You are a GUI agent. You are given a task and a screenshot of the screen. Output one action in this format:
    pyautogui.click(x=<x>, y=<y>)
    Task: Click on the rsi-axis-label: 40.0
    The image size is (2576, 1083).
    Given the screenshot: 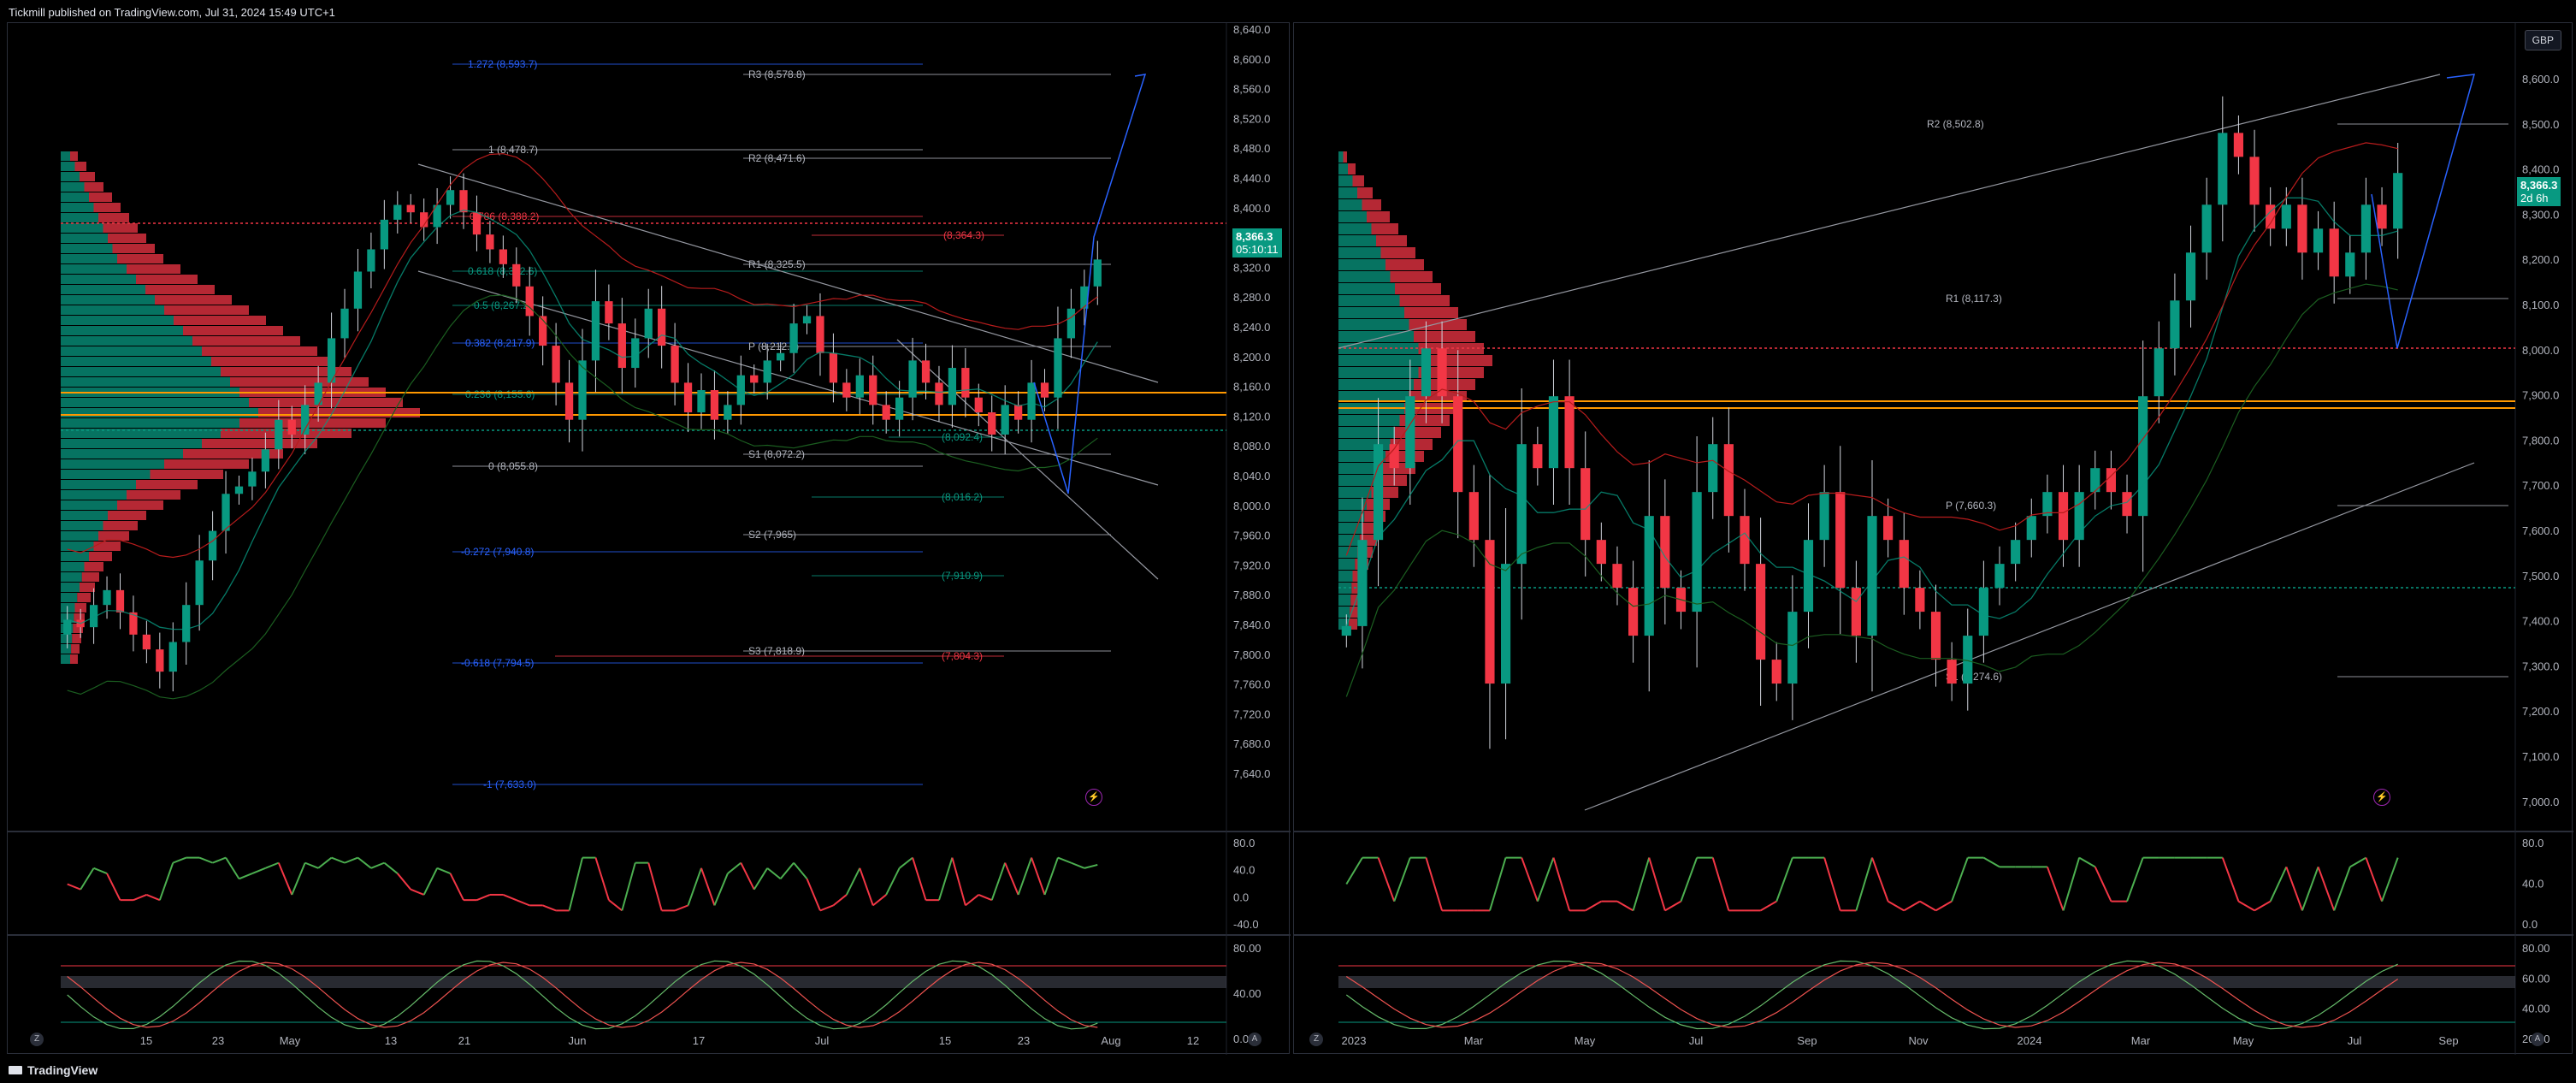 What is the action you would take?
    pyautogui.click(x=1244, y=870)
    